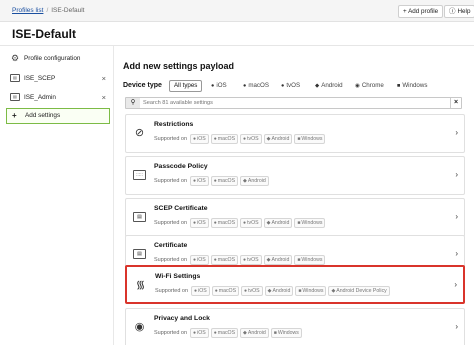  Describe the element at coordinates (415, 85) in the screenshot. I see `chip-label: Windows` at that location.